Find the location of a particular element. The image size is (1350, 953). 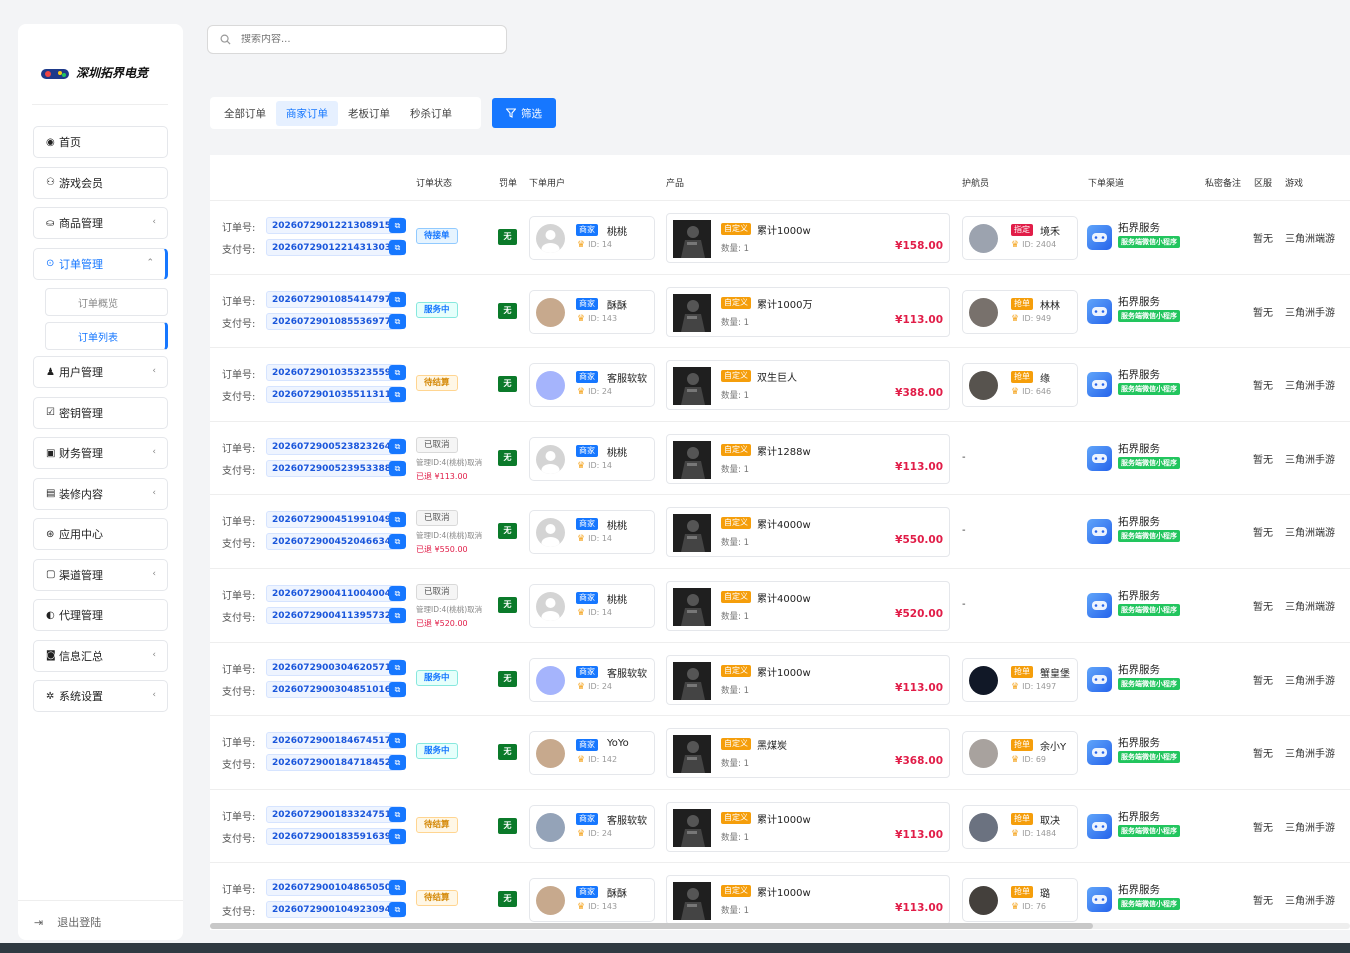

tab-3: 秒杀订单 is located at coordinates (431, 113).